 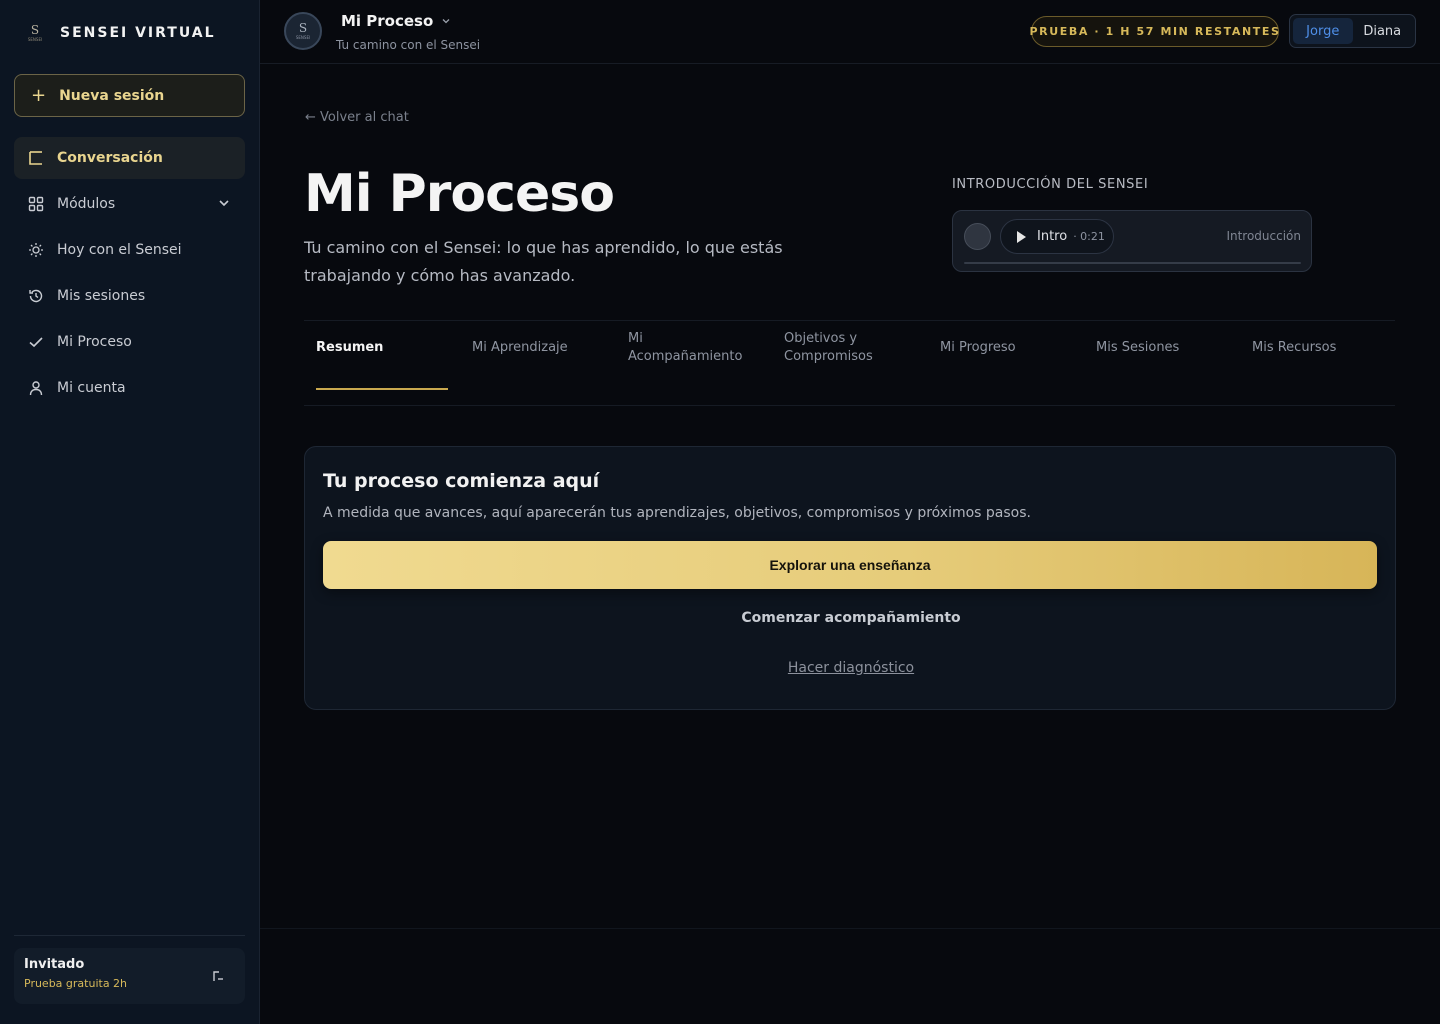 I want to click on user-switcher: Jorge Diana, so click(x=1352, y=31).